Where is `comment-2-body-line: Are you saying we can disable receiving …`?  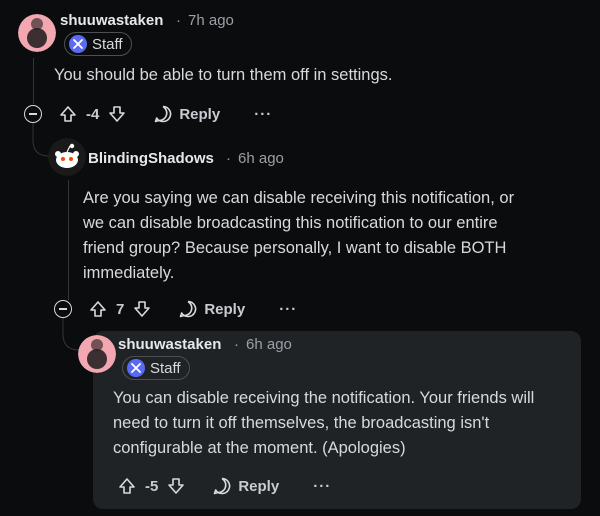 comment-2-body-line: Are you saying we can disable receiving … is located at coordinates (299, 198).